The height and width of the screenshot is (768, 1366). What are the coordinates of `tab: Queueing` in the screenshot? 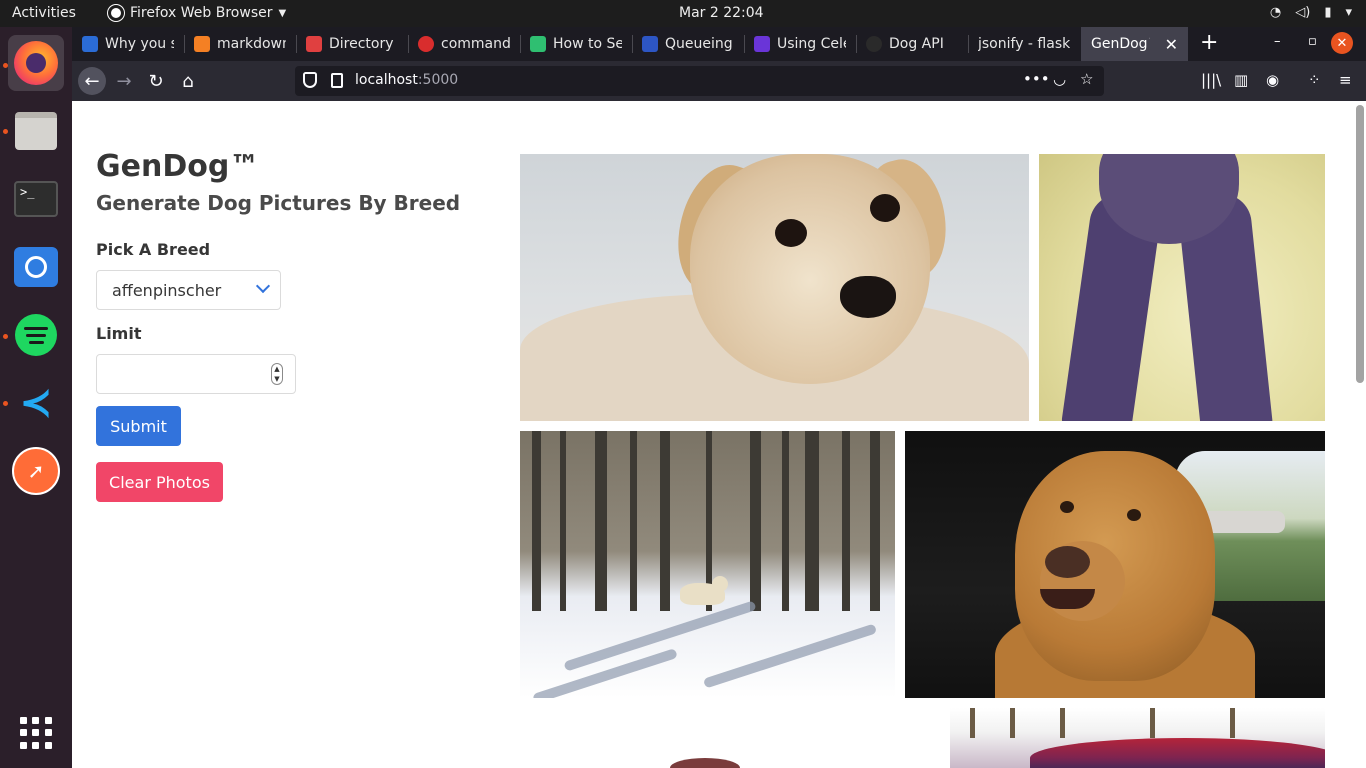 It's located at (688, 44).